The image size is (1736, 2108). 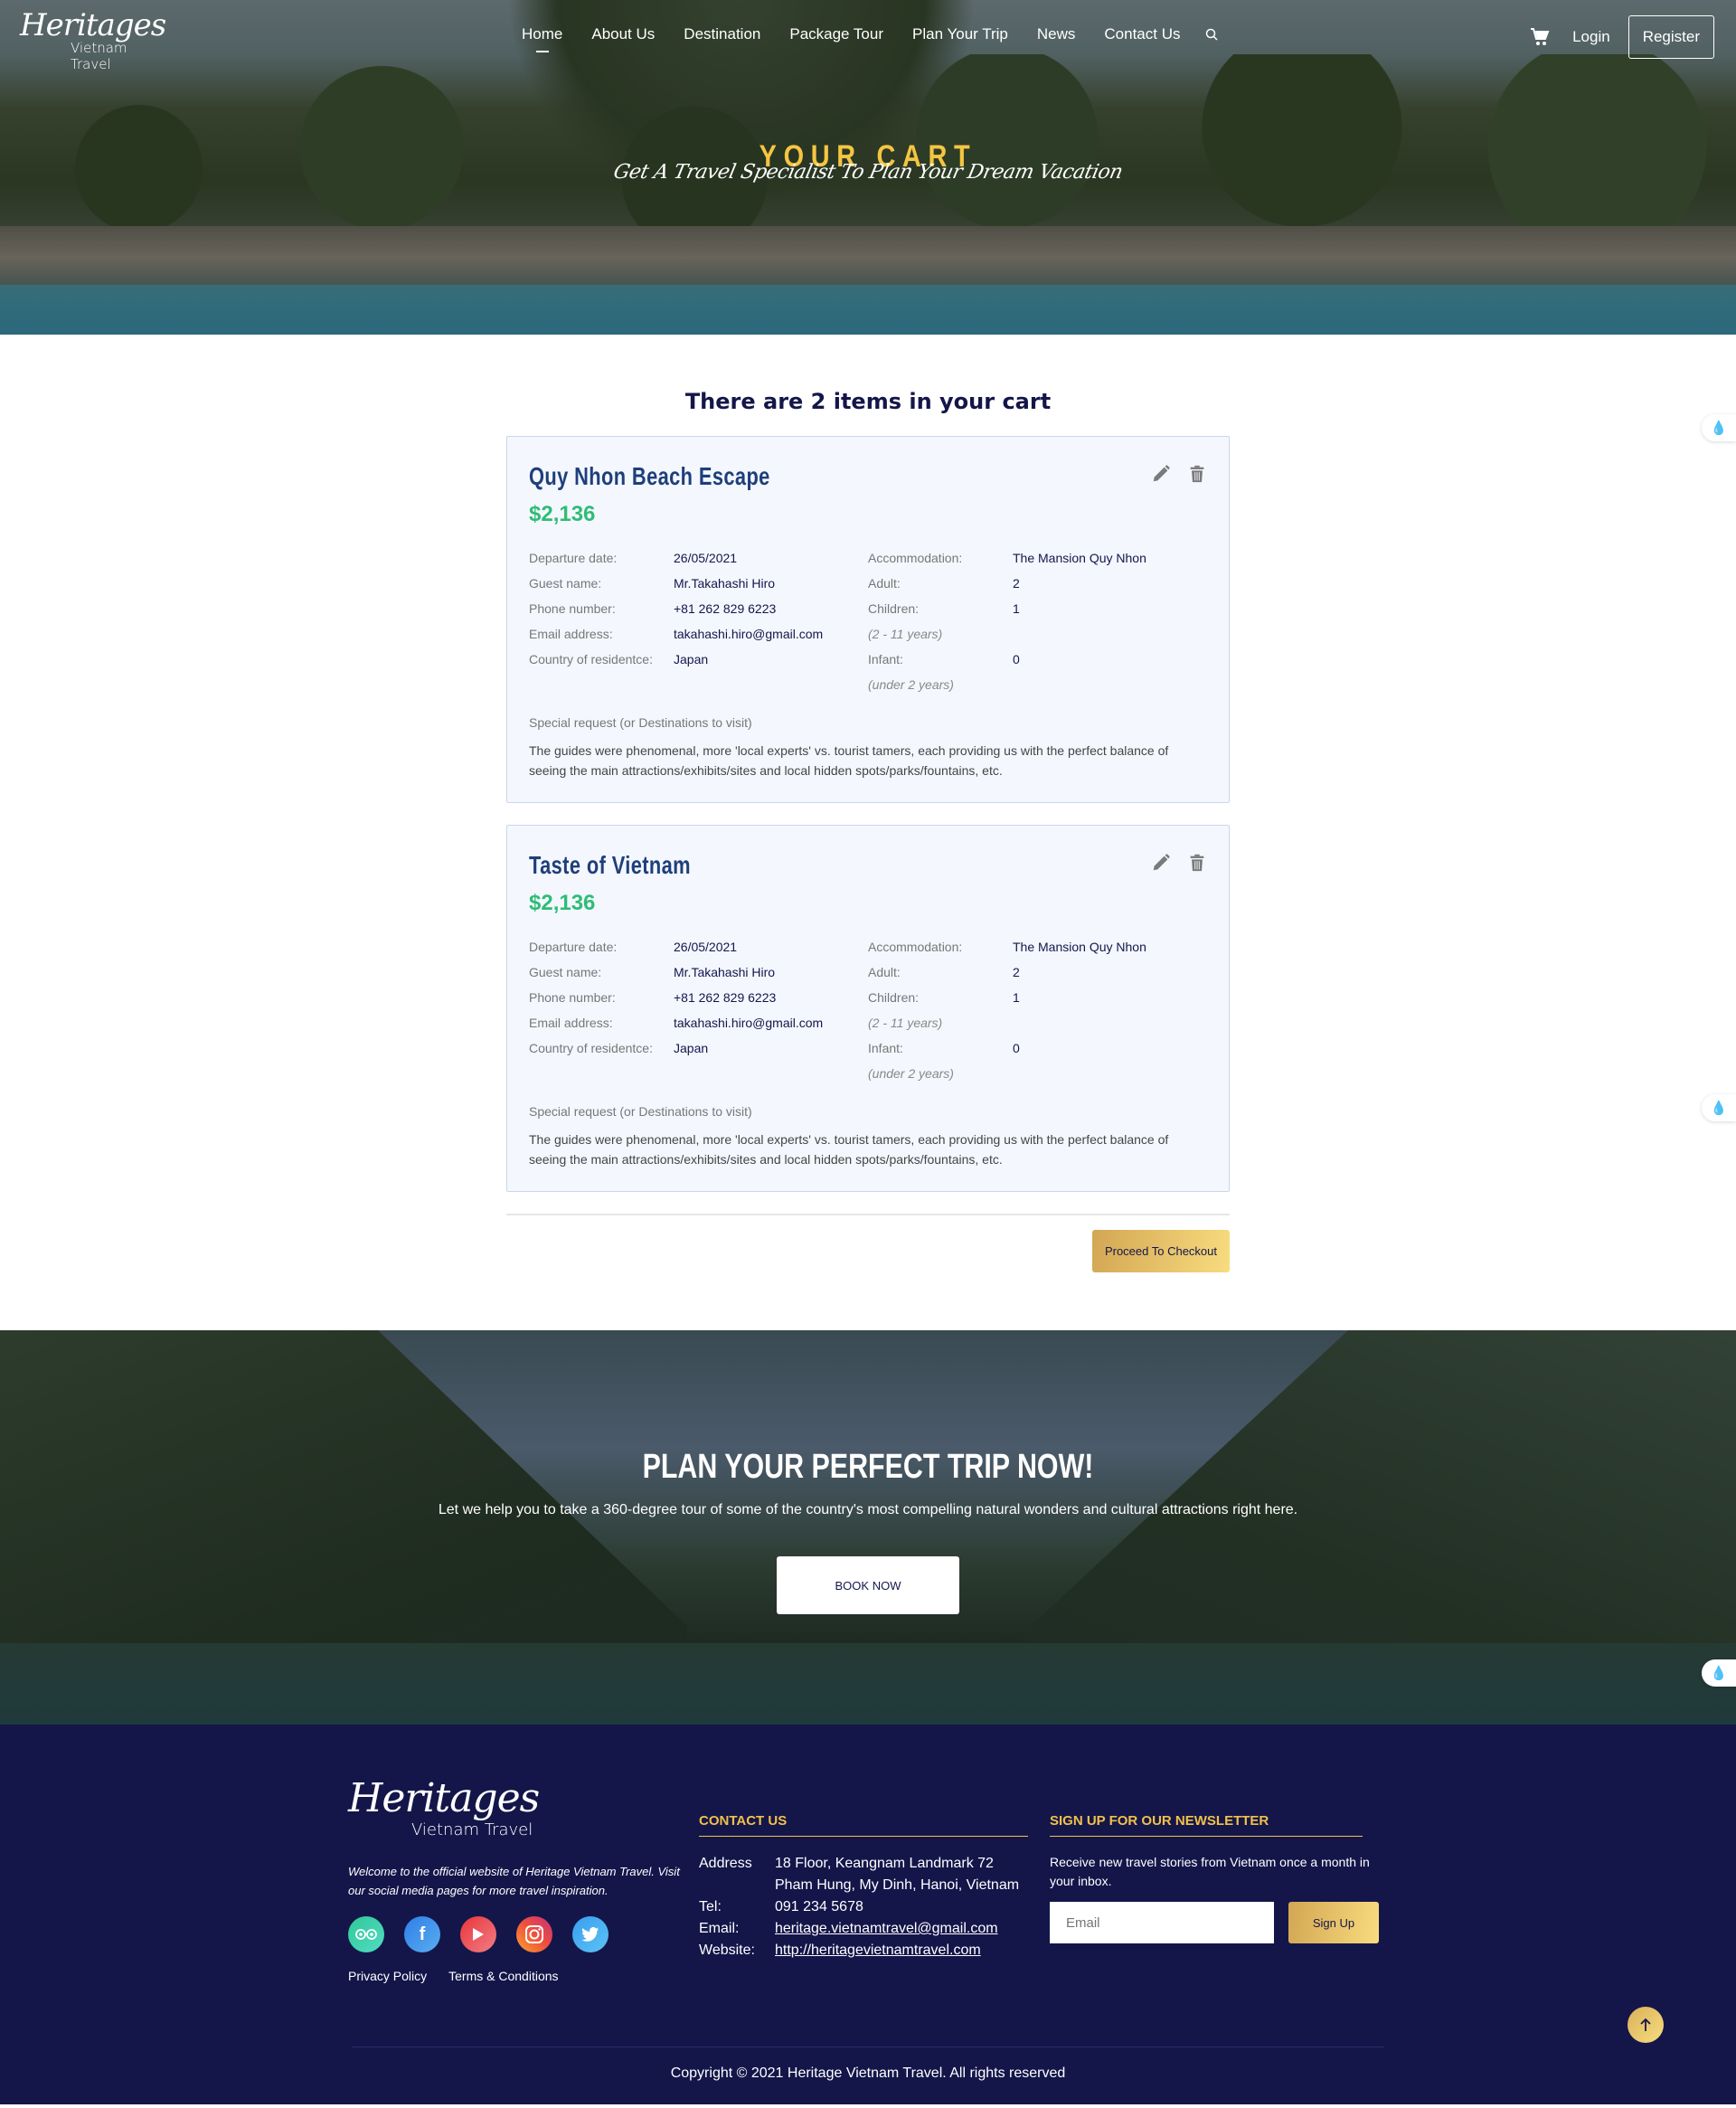 What do you see at coordinates (1057, 34) in the screenshot?
I see `nav-news: News` at bounding box center [1057, 34].